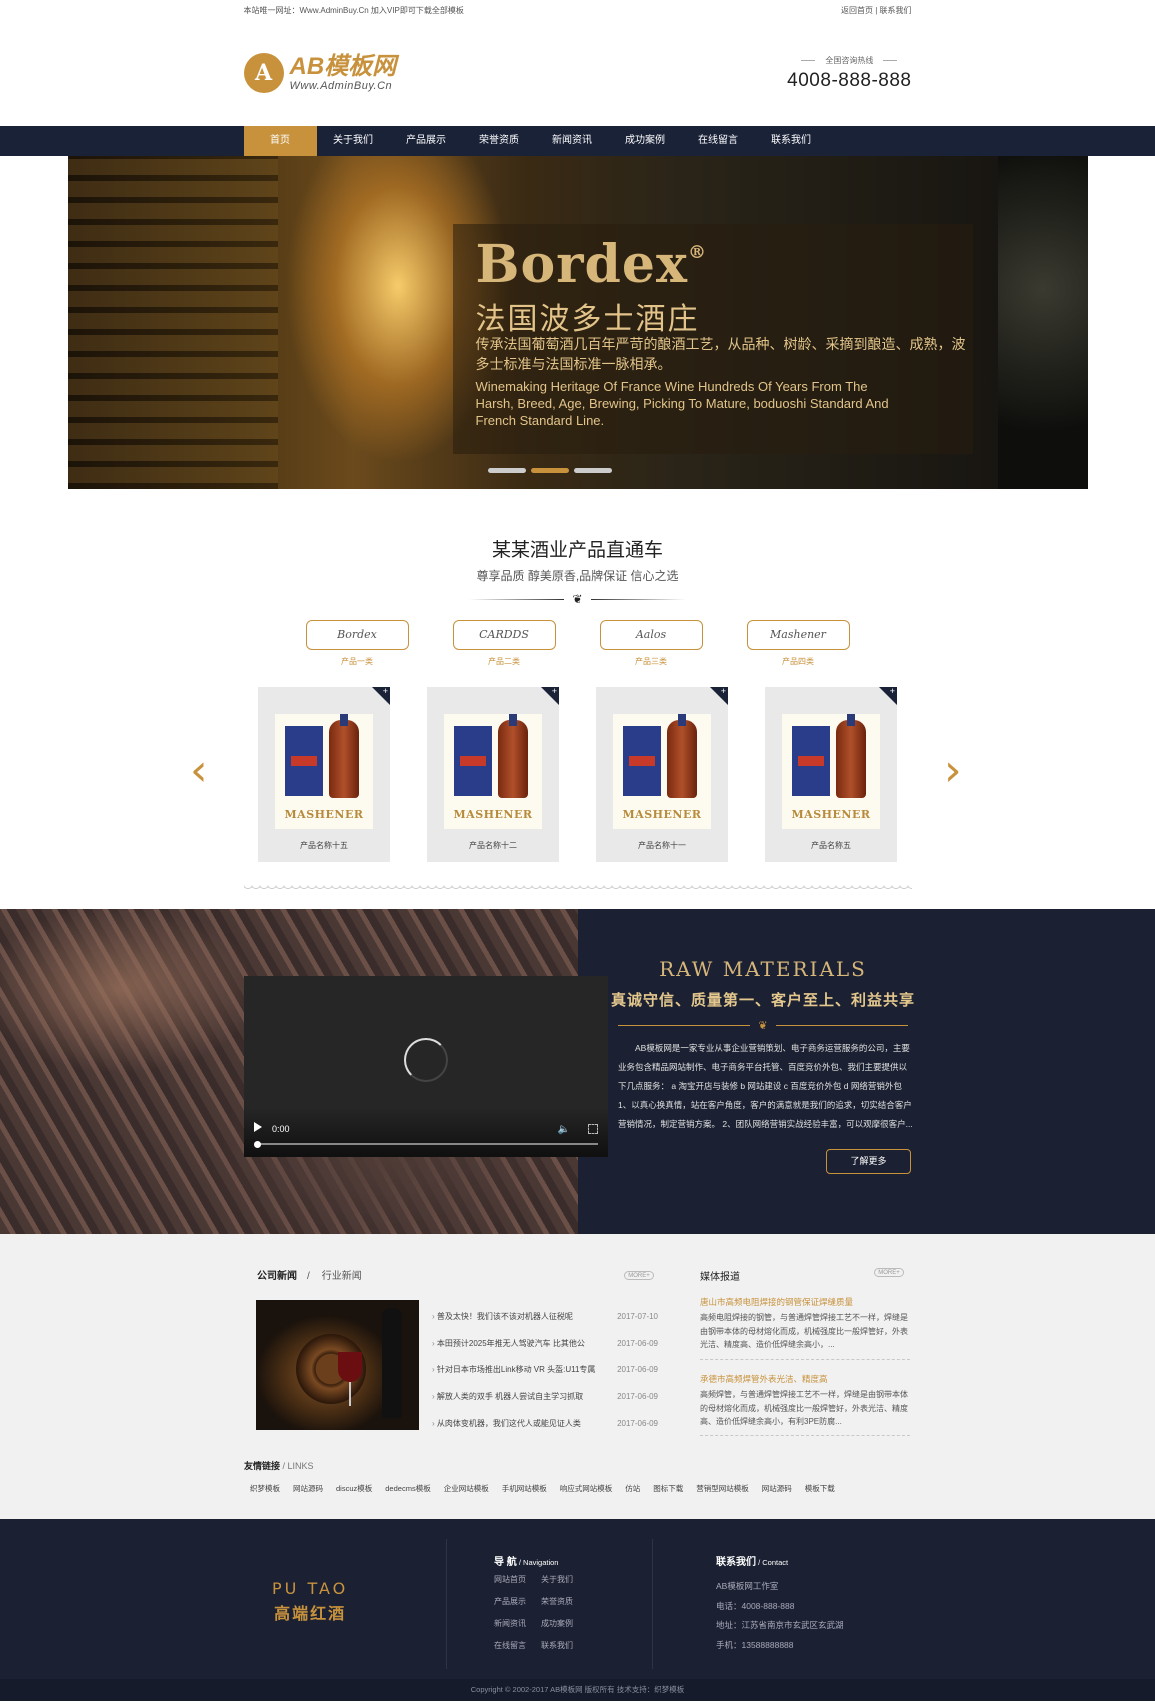 This screenshot has width=1155, height=1706. I want to click on carousel-next-arrow-icon: ›, so click(953, 771).